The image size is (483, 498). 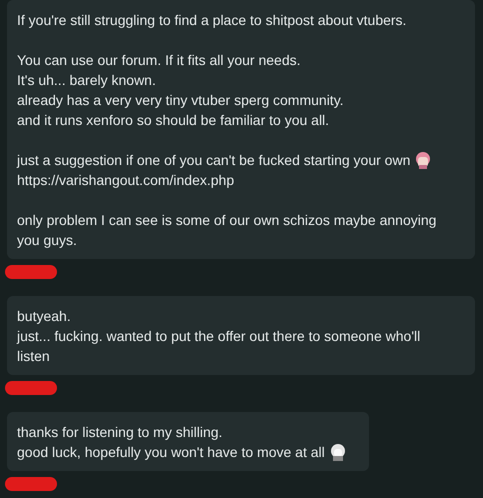 What do you see at coordinates (119, 432) in the screenshot?
I see `message-text: thanks for listening to my shilling.` at bounding box center [119, 432].